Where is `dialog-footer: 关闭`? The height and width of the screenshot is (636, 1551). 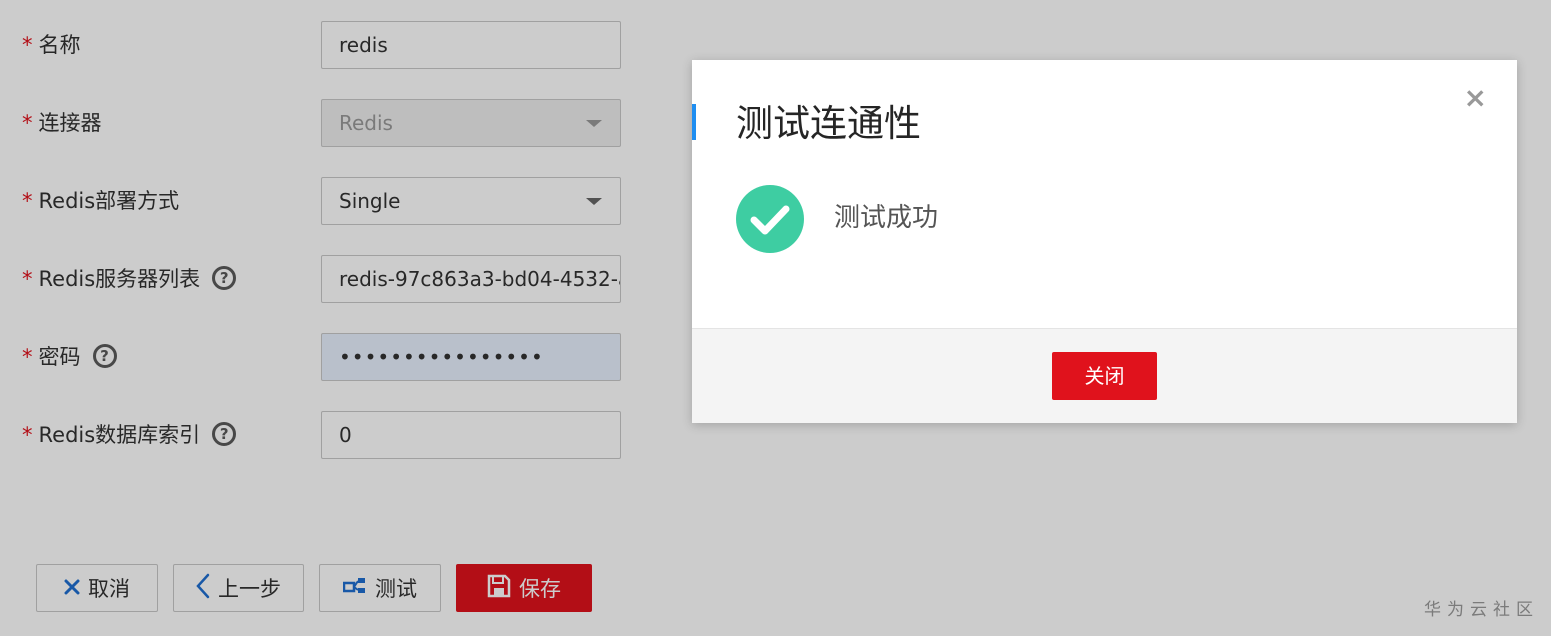 dialog-footer: 关闭 is located at coordinates (1104, 375).